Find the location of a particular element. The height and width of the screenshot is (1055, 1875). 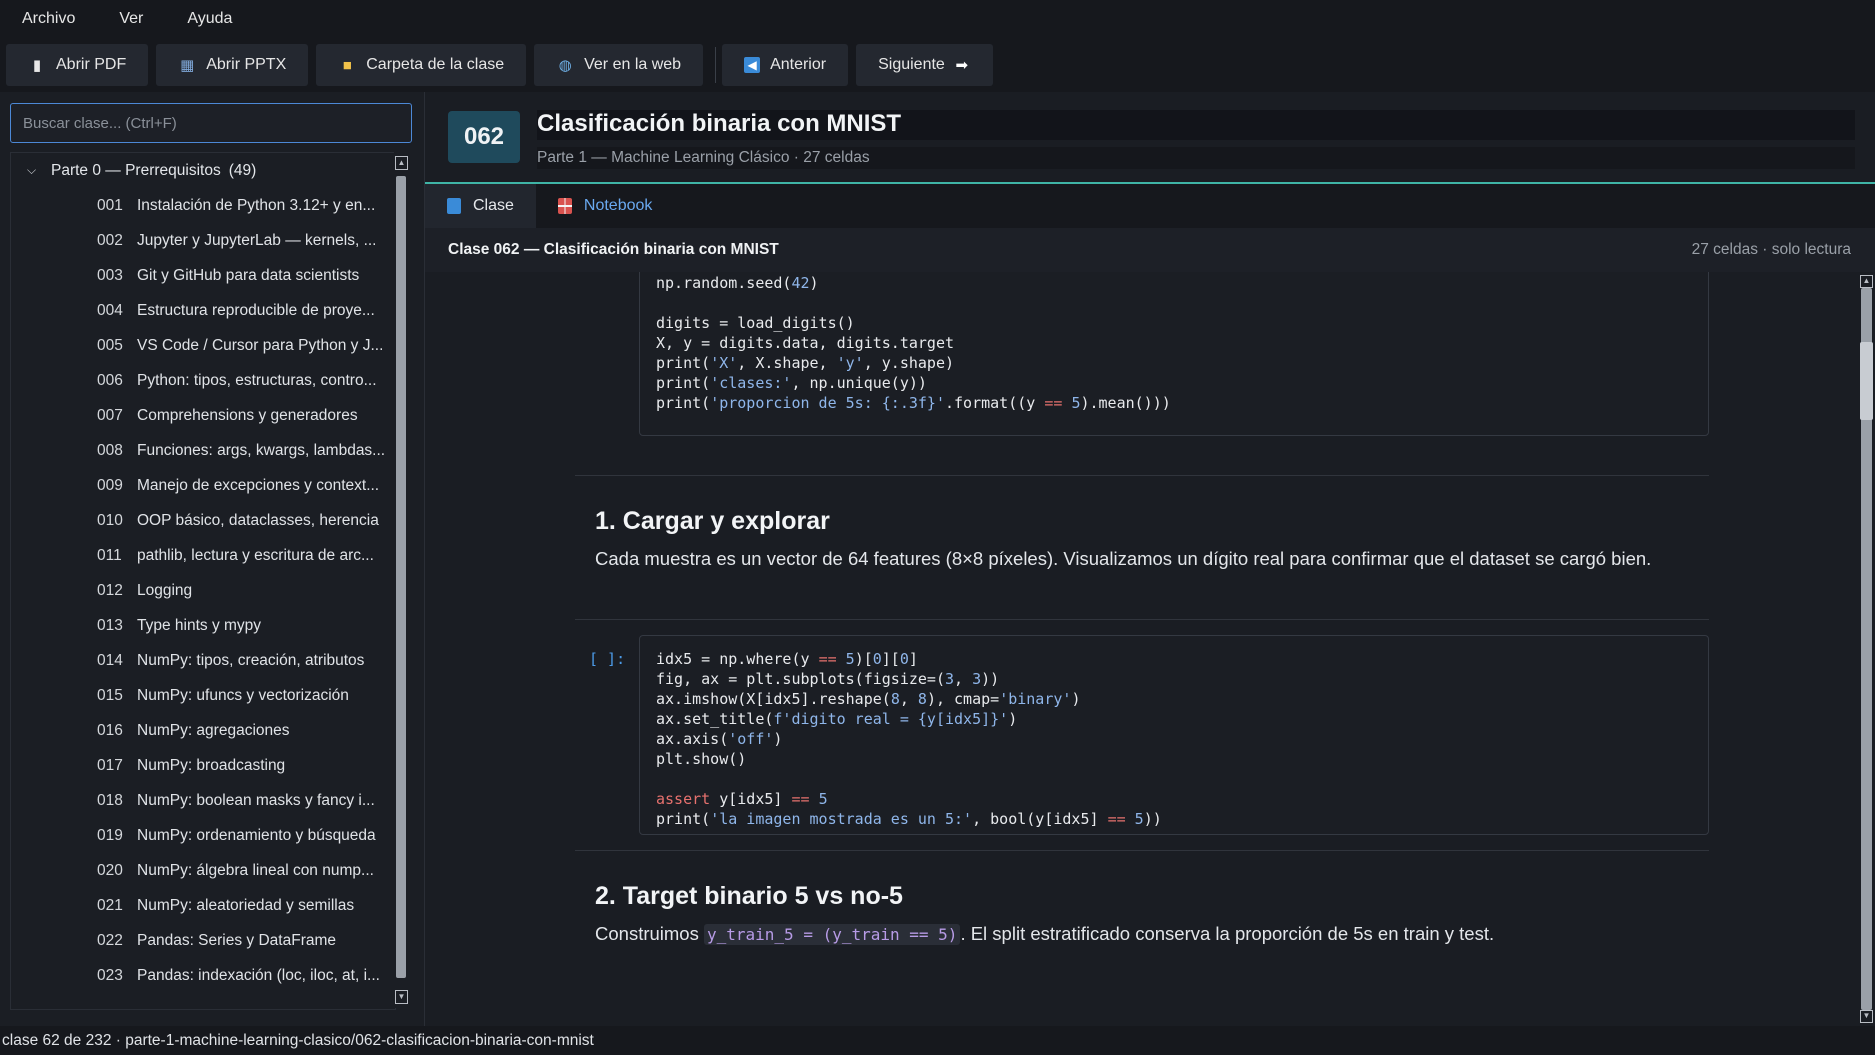

code-line: fig, ax = plt.subplots(figsize=(3, 3)) is located at coordinates (828, 679).